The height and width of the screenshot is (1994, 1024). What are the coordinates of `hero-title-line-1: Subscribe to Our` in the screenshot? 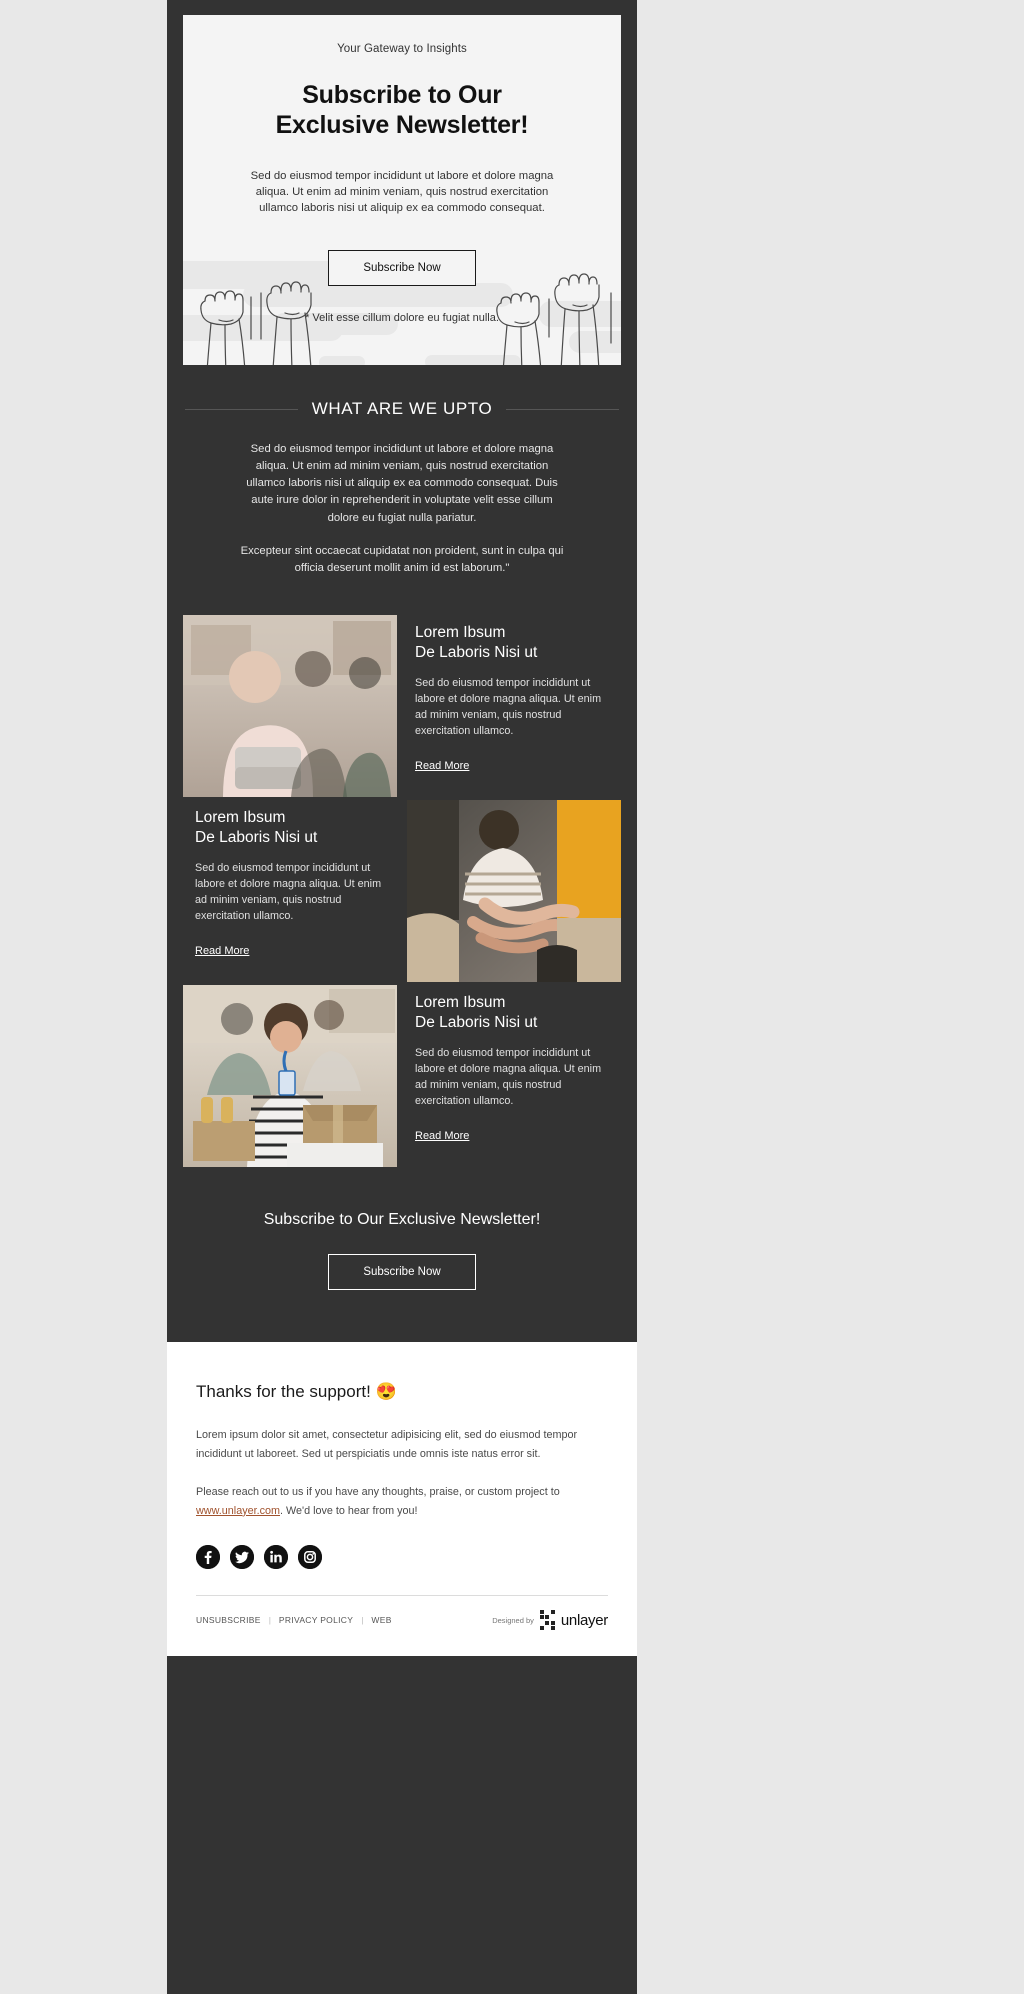 It's located at (402, 95).